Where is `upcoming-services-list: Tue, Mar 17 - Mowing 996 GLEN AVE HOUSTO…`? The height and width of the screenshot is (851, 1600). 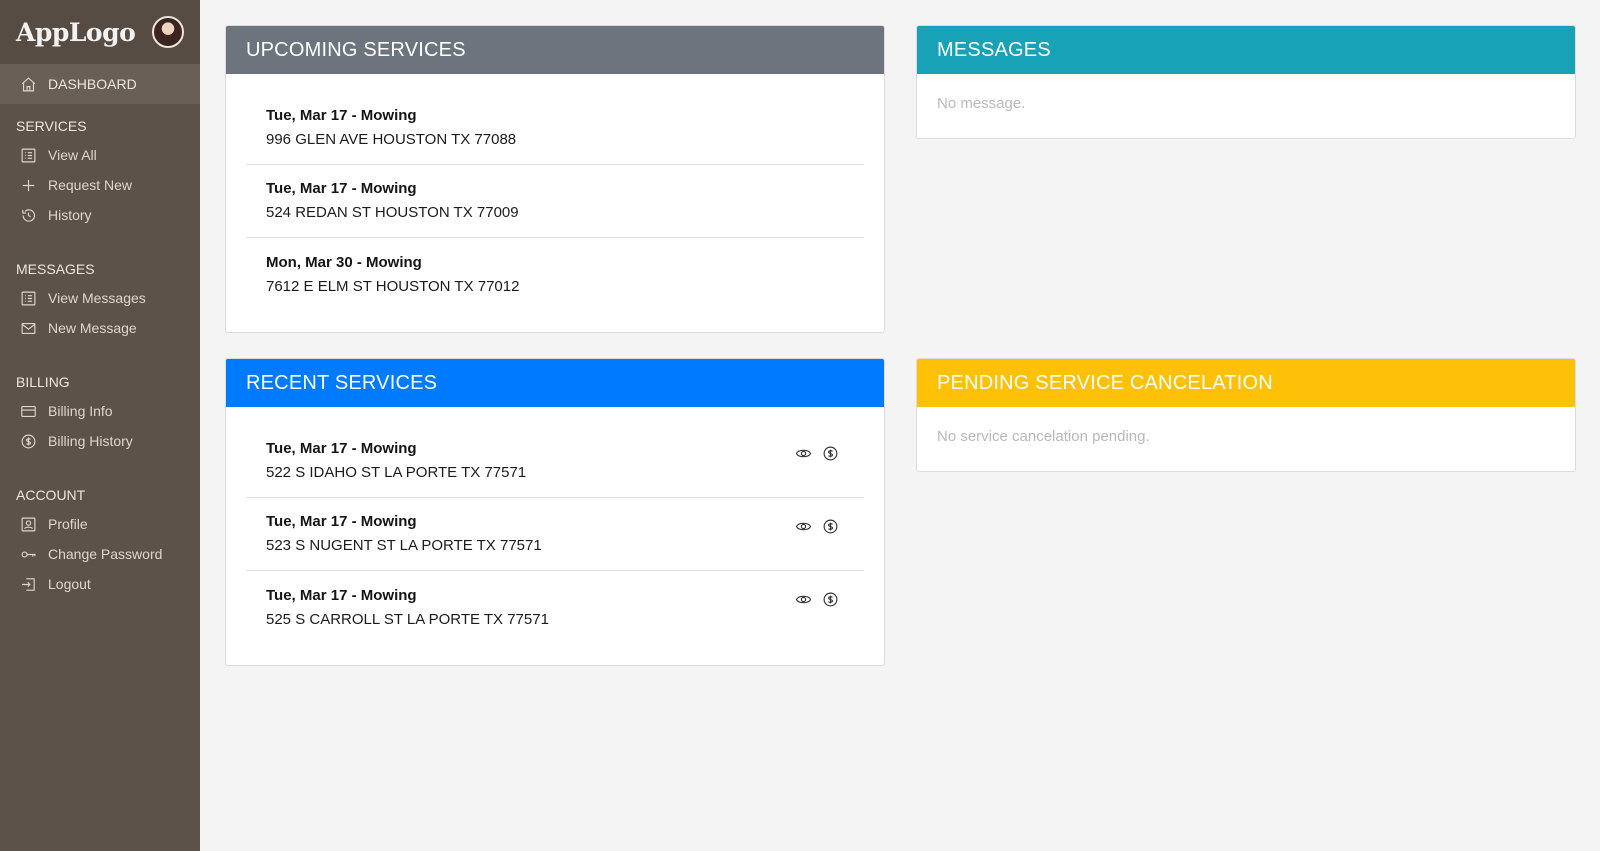
upcoming-services-list: Tue, Mar 17 - Mowing 996 GLEN AVE HOUSTO… is located at coordinates (555, 192).